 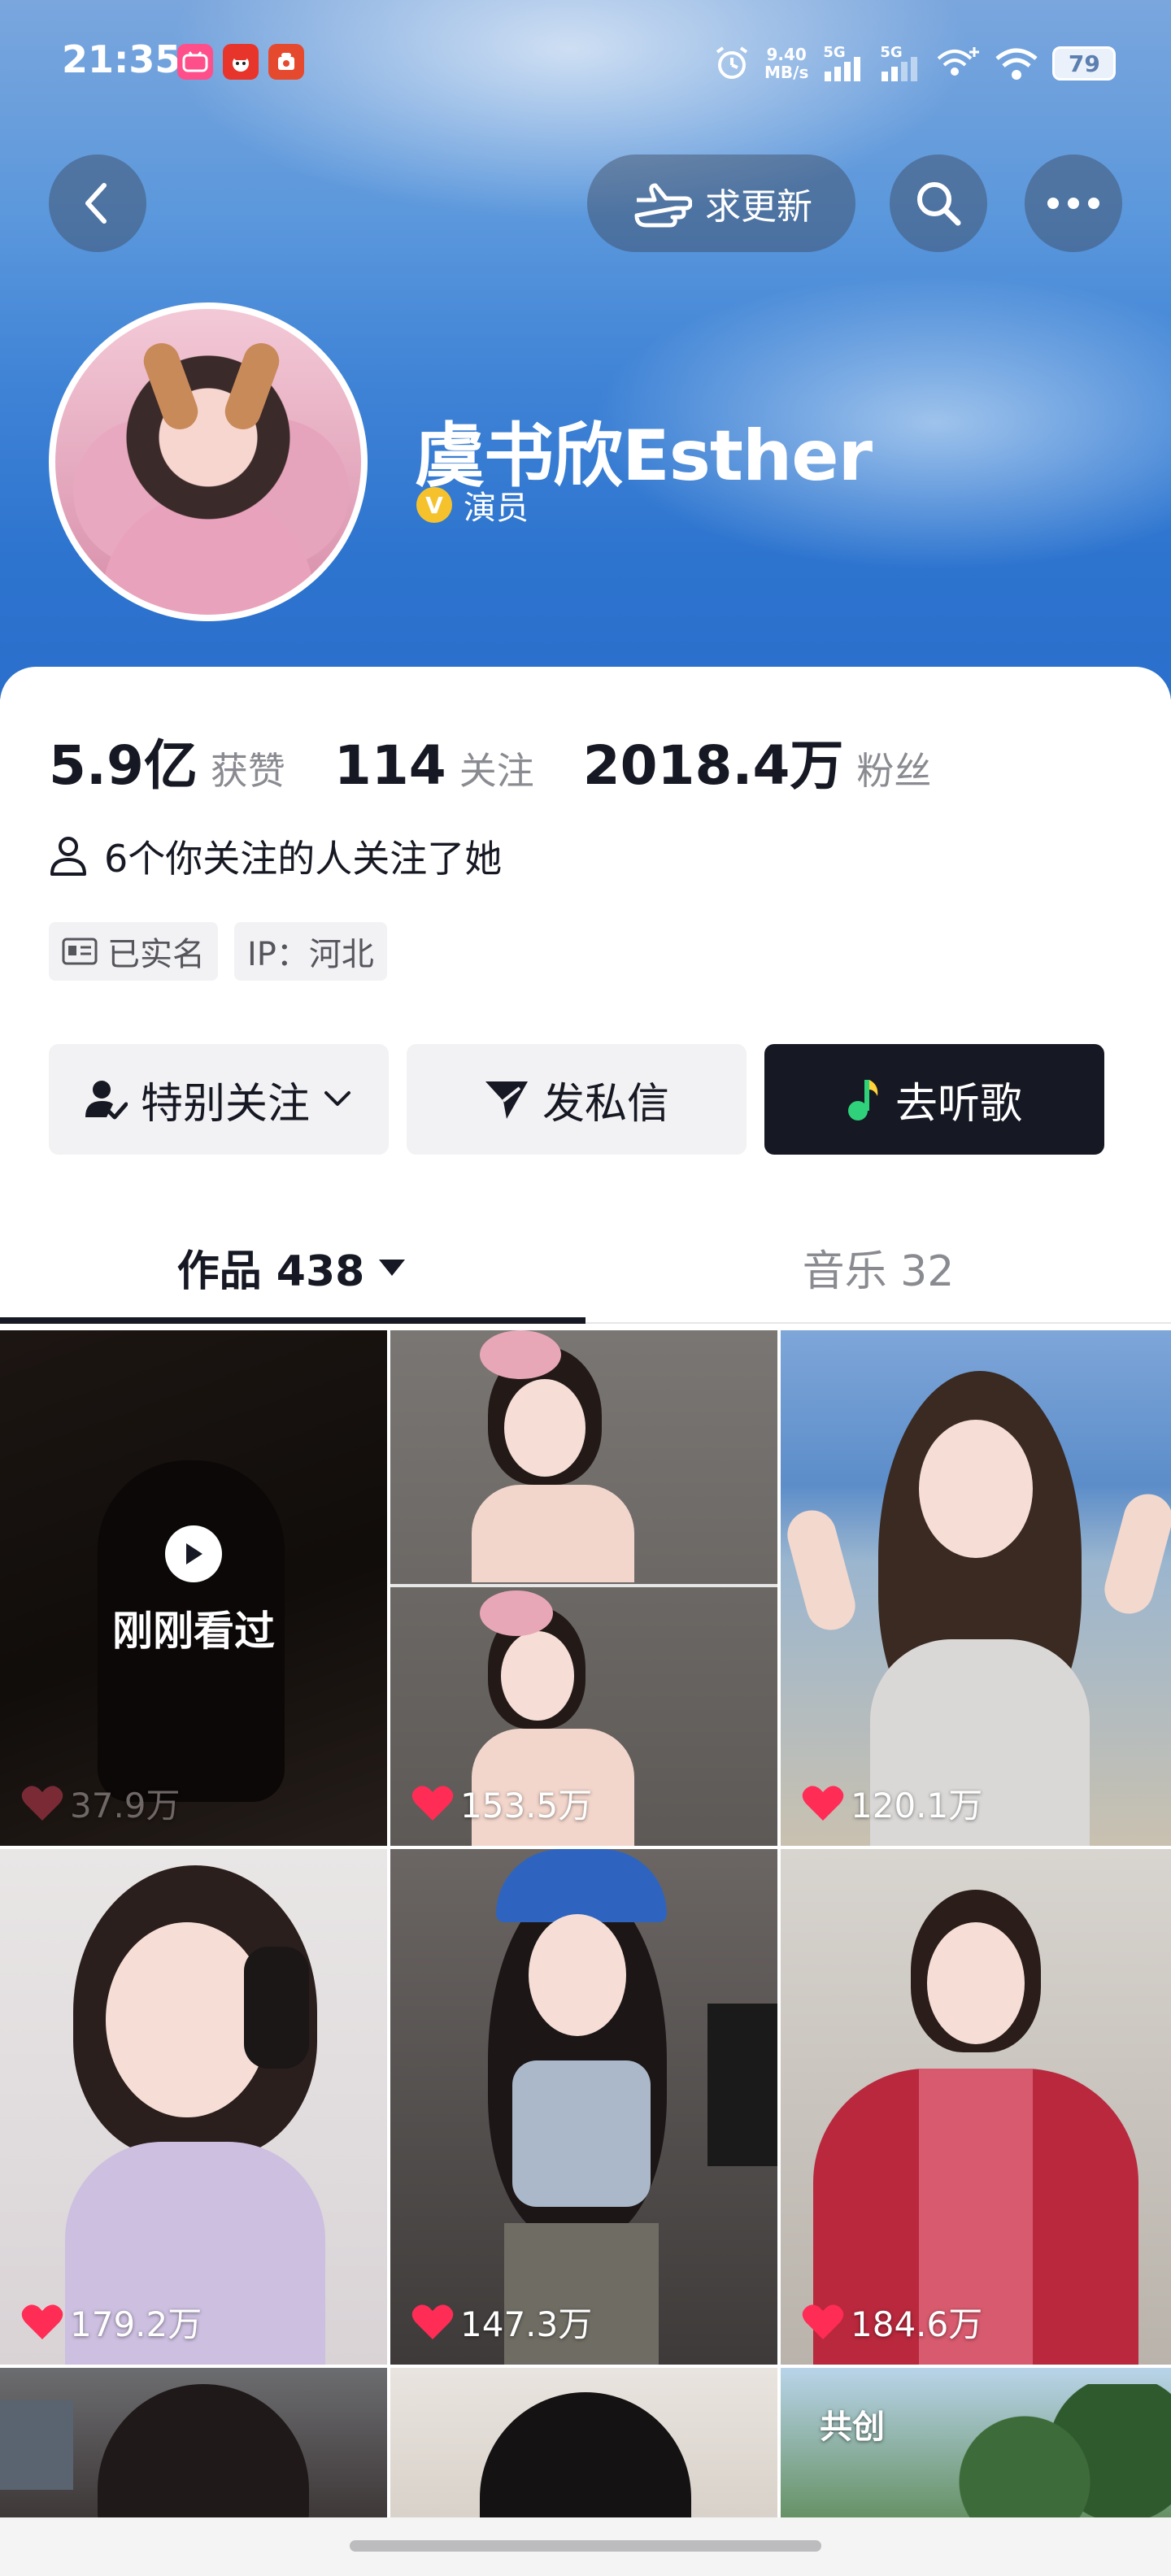 What do you see at coordinates (133, 951) in the screenshot?
I see `real-name-tag: 已实名` at bounding box center [133, 951].